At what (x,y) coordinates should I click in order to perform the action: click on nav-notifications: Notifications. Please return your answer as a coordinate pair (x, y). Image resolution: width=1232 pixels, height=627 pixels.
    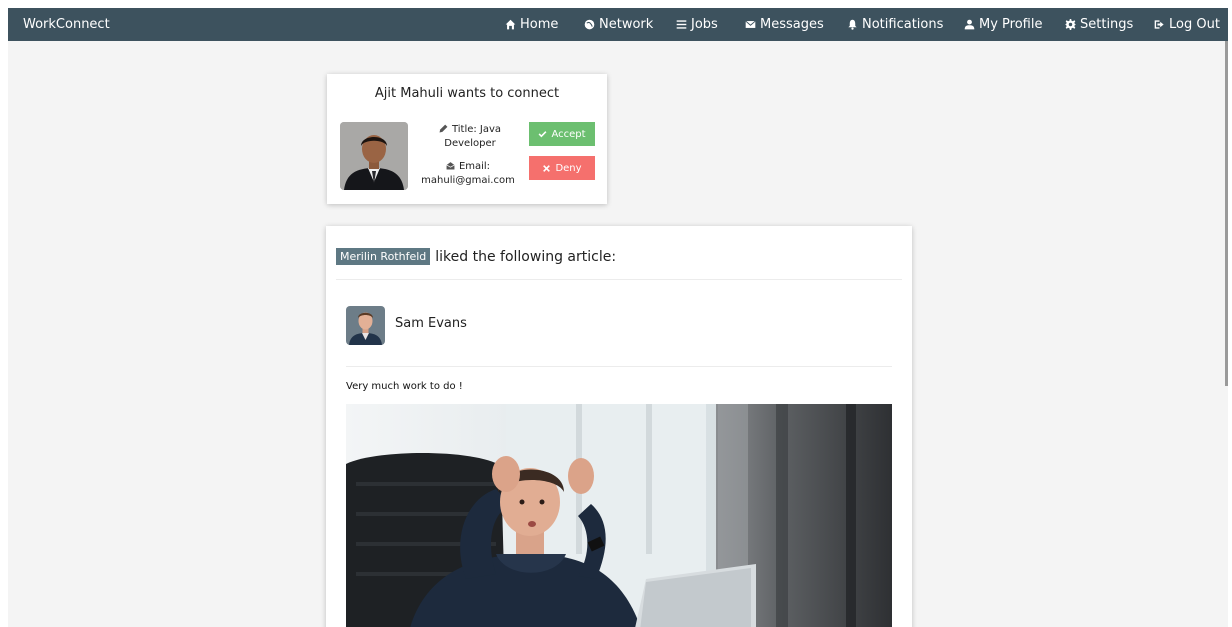
    Looking at the image, I should click on (895, 24).